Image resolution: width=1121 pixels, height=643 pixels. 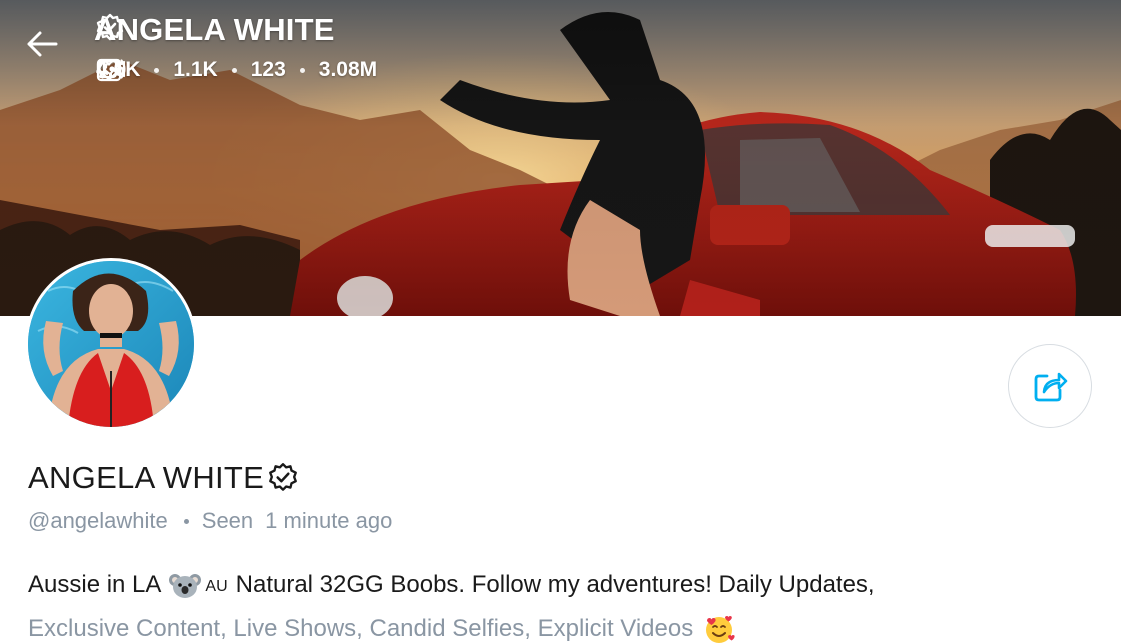 What do you see at coordinates (98, 521) in the screenshot?
I see `profile-handle: @angelawhite` at bounding box center [98, 521].